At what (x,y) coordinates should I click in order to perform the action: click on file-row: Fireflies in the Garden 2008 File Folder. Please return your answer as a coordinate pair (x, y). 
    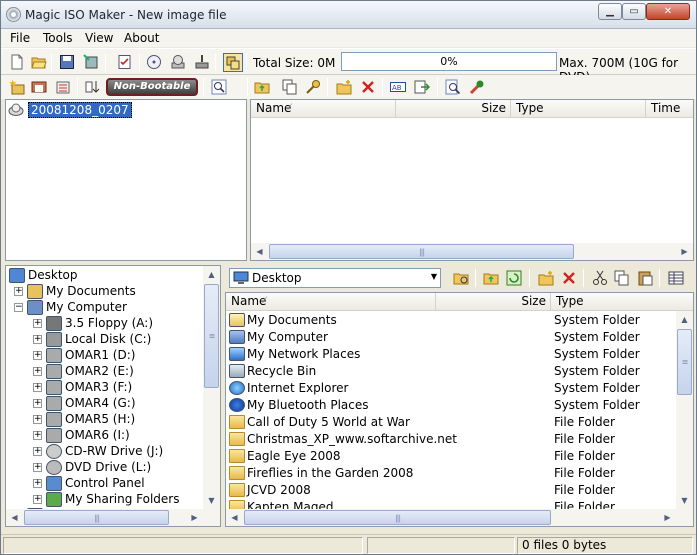
    Looking at the image, I should click on (450, 473).